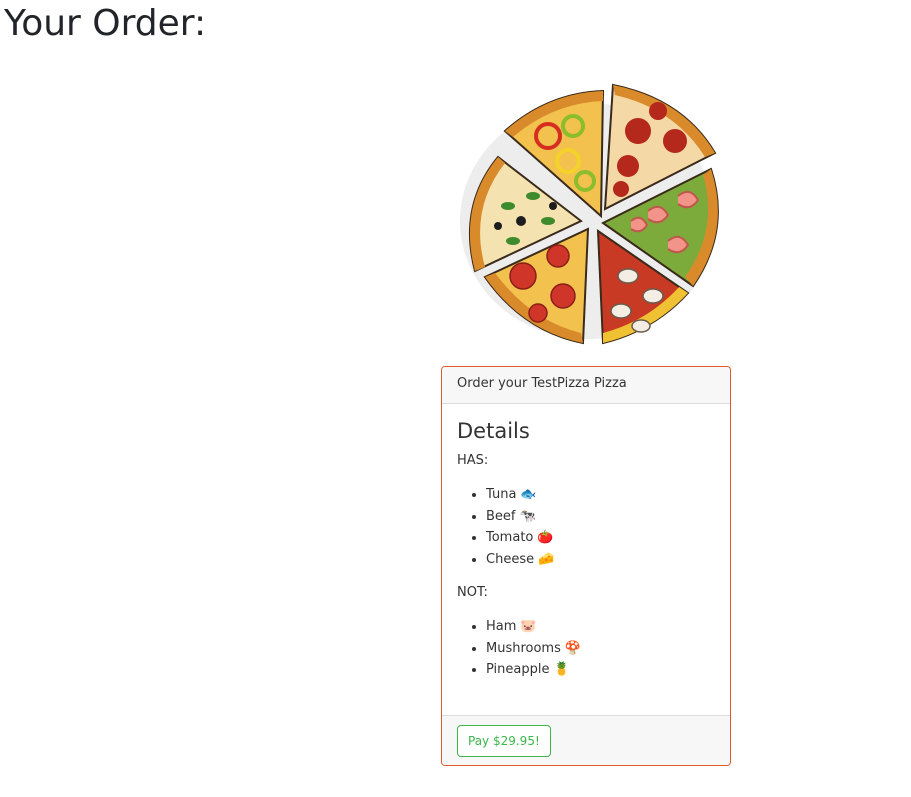 This screenshot has height=797, width=911. What do you see at coordinates (518, 669) in the screenshot?
I see `ingredient-label: Pineapple` at bounding box center [518, 669].